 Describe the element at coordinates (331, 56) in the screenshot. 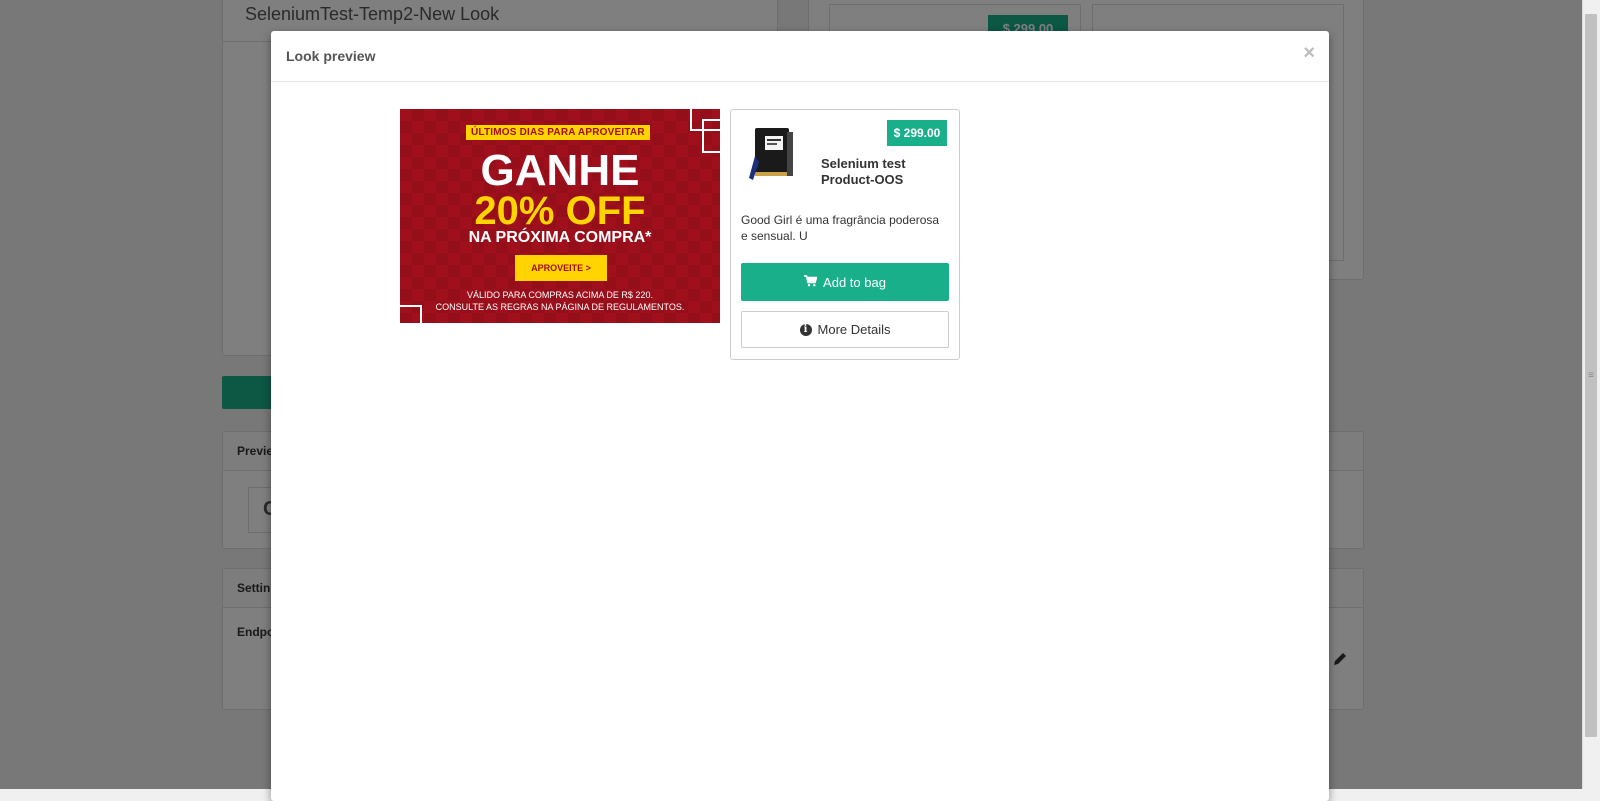

I see `modal-title: Look preview` at that location.